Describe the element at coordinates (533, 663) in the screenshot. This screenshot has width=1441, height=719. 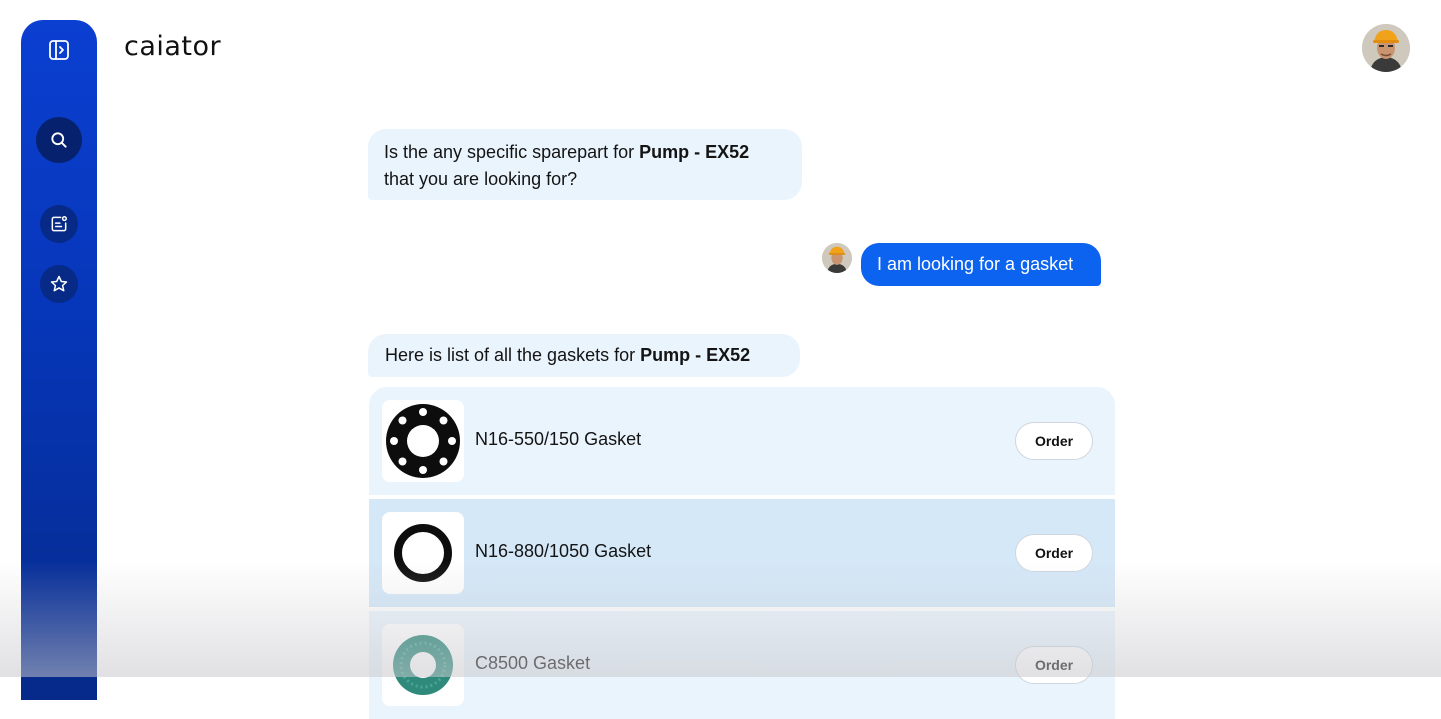
I see `gasket-name: C8500 Gasket` at that location.